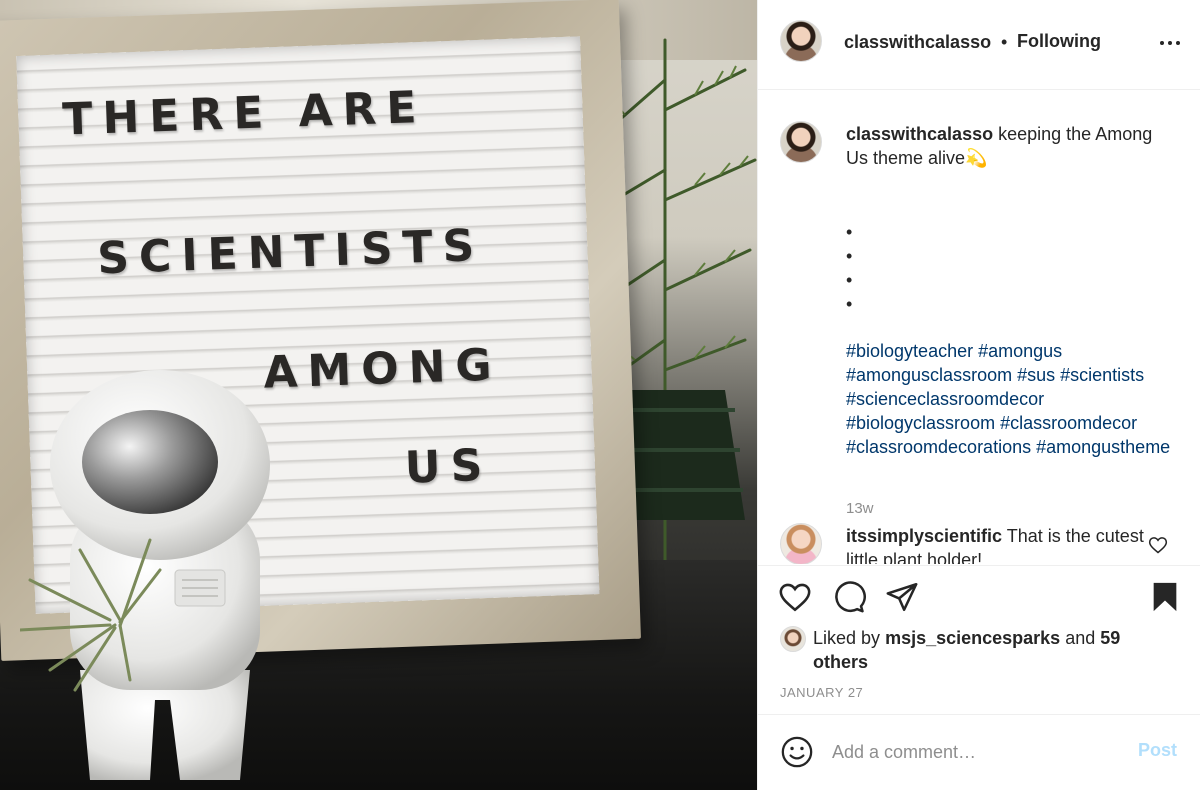 This screenshot has width=1200, height=790. I want to click on liker-username: msjs_sciencesparks, so click(972, 638).